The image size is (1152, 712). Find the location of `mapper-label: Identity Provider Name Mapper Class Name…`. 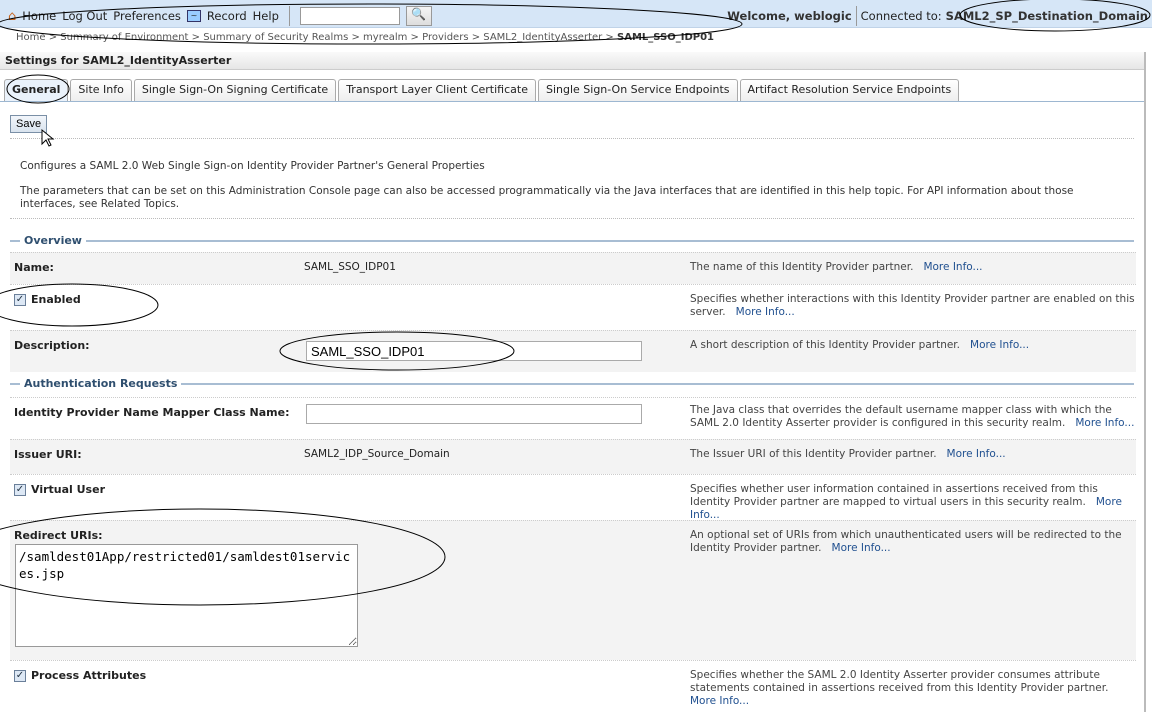

mapper-label: Identity Provider Name Mapper Class Name… is located at coordinates (152, 412).